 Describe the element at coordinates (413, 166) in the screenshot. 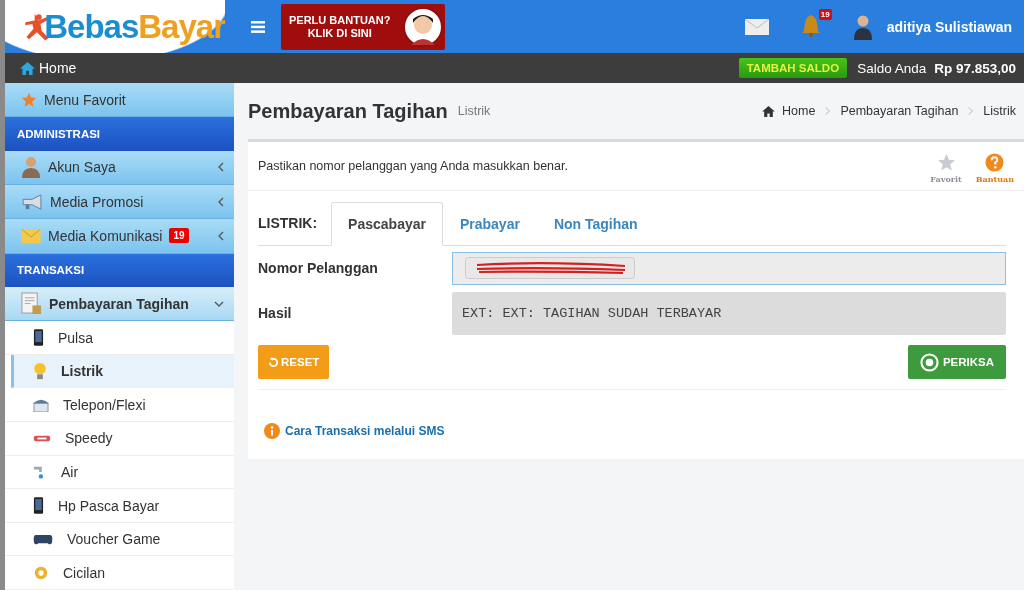

I see `notice-text: Pastikan nomor pelanggan yang Anda masukkan benar.` at that location.